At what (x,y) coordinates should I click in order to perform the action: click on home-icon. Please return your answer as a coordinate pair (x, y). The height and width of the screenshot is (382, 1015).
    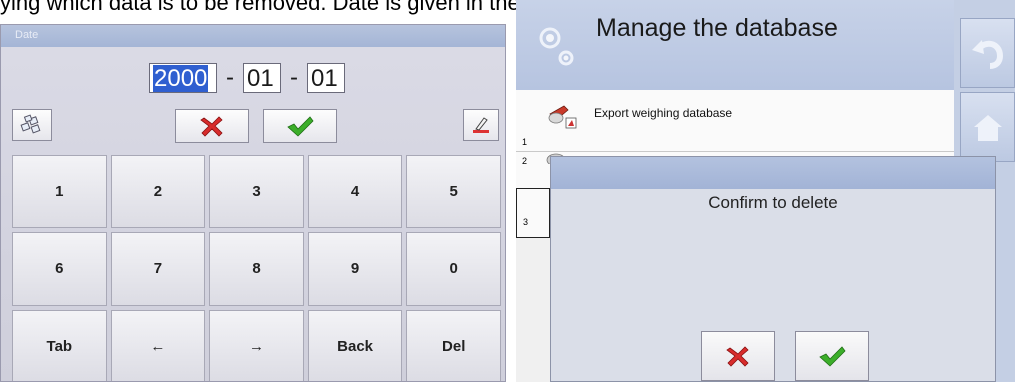
    Looking at the image, I should click on (987, 128).